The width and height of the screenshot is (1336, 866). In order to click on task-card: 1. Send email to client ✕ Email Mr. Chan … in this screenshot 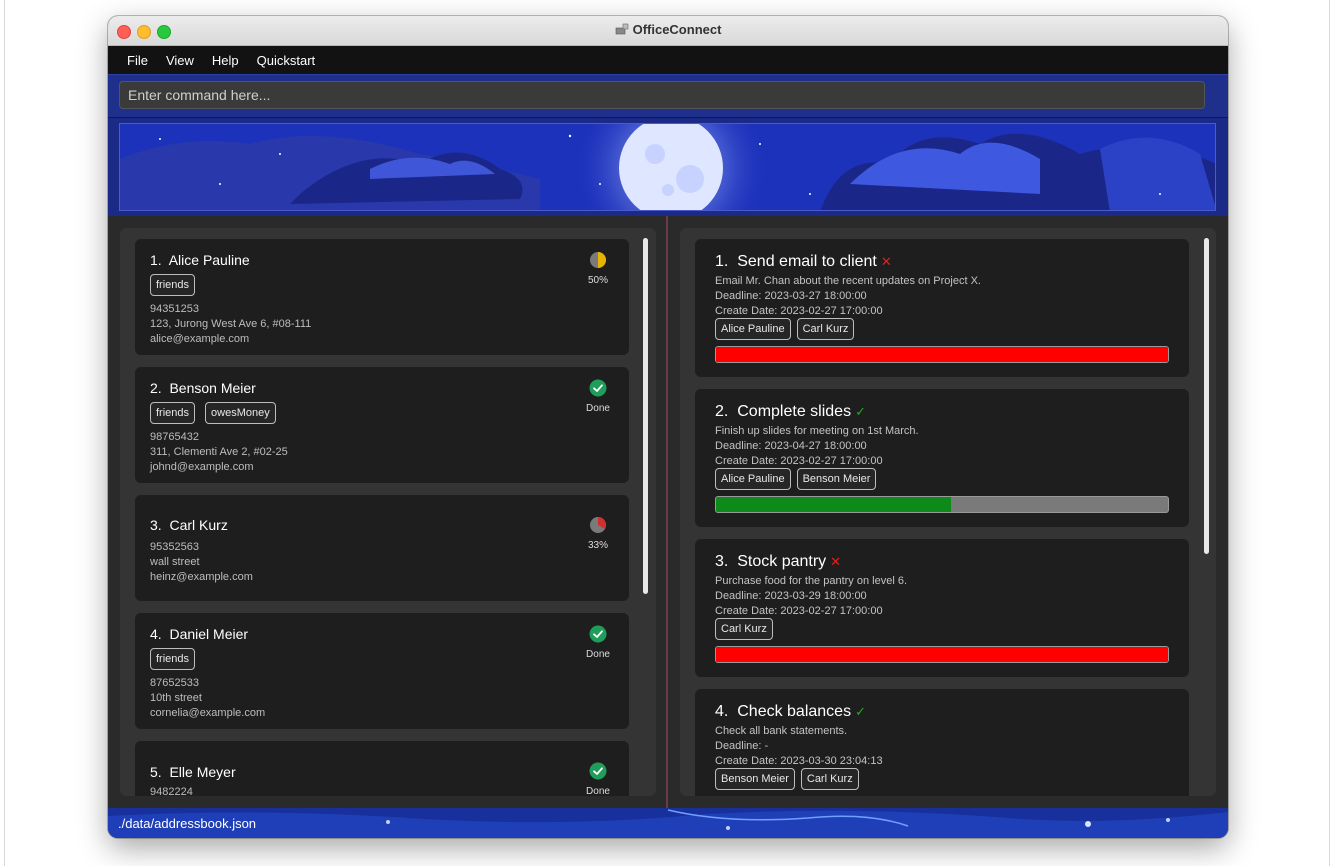, I will do `click(942, 308)`.